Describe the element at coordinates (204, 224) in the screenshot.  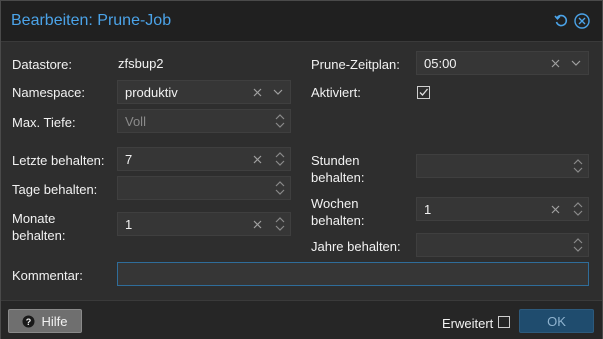
I see `keep-monthly-field: 1` at that location.